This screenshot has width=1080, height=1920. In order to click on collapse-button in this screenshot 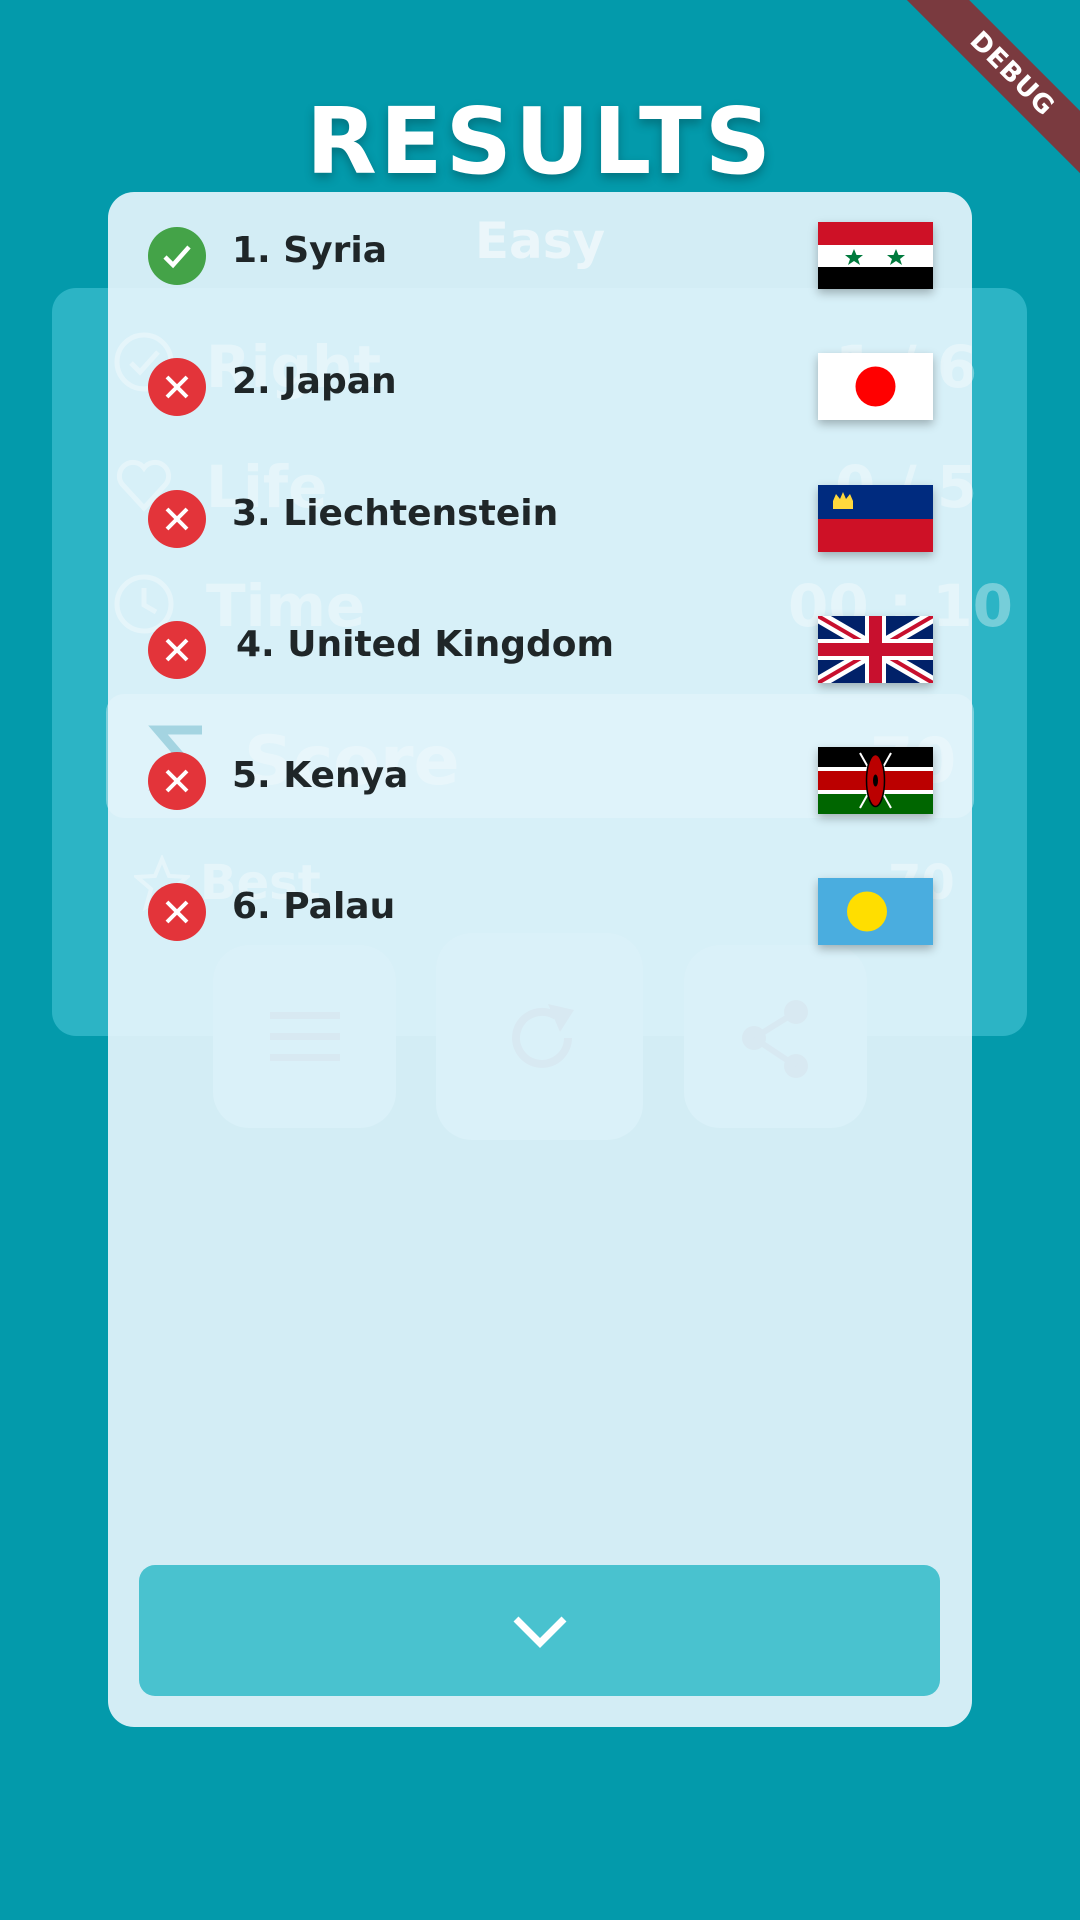, I will do `click(539, 1630)`.